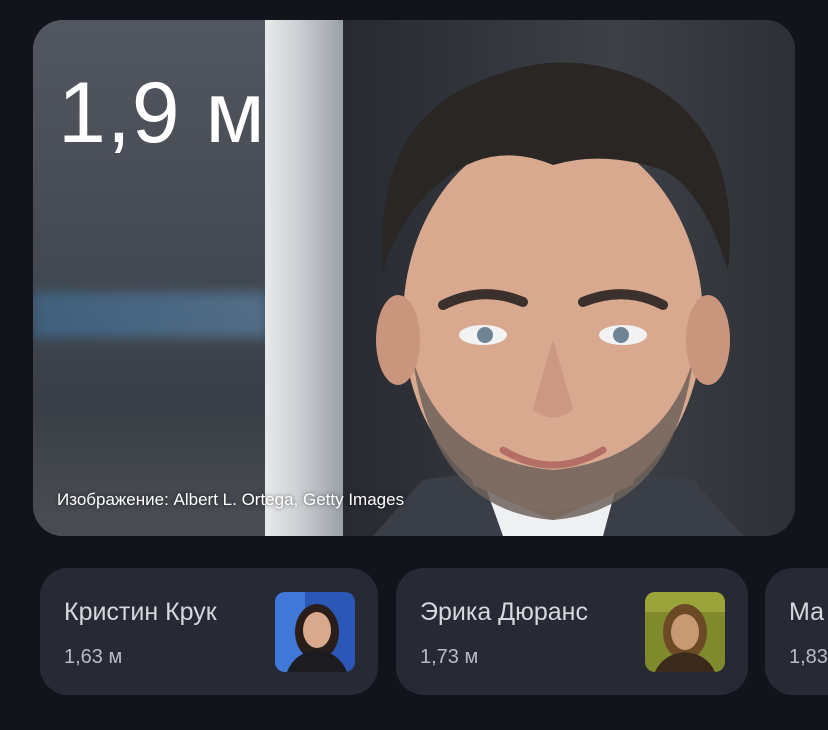 This screenshot has width=828, height=730. What do you see at coordinates (807, 612) in the screenshot?
I see `related-person-name: Ма` at bounding box center [807, 612].